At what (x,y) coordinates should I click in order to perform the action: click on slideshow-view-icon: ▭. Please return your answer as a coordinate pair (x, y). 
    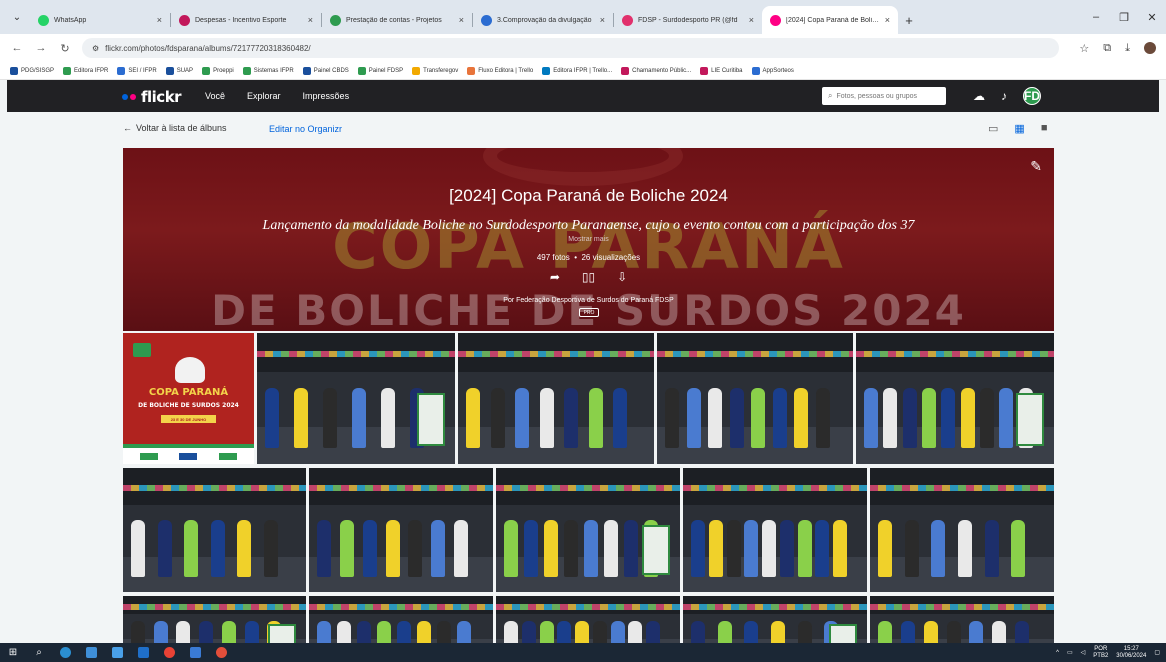
    Looking at the image, I should click on (993, 128).